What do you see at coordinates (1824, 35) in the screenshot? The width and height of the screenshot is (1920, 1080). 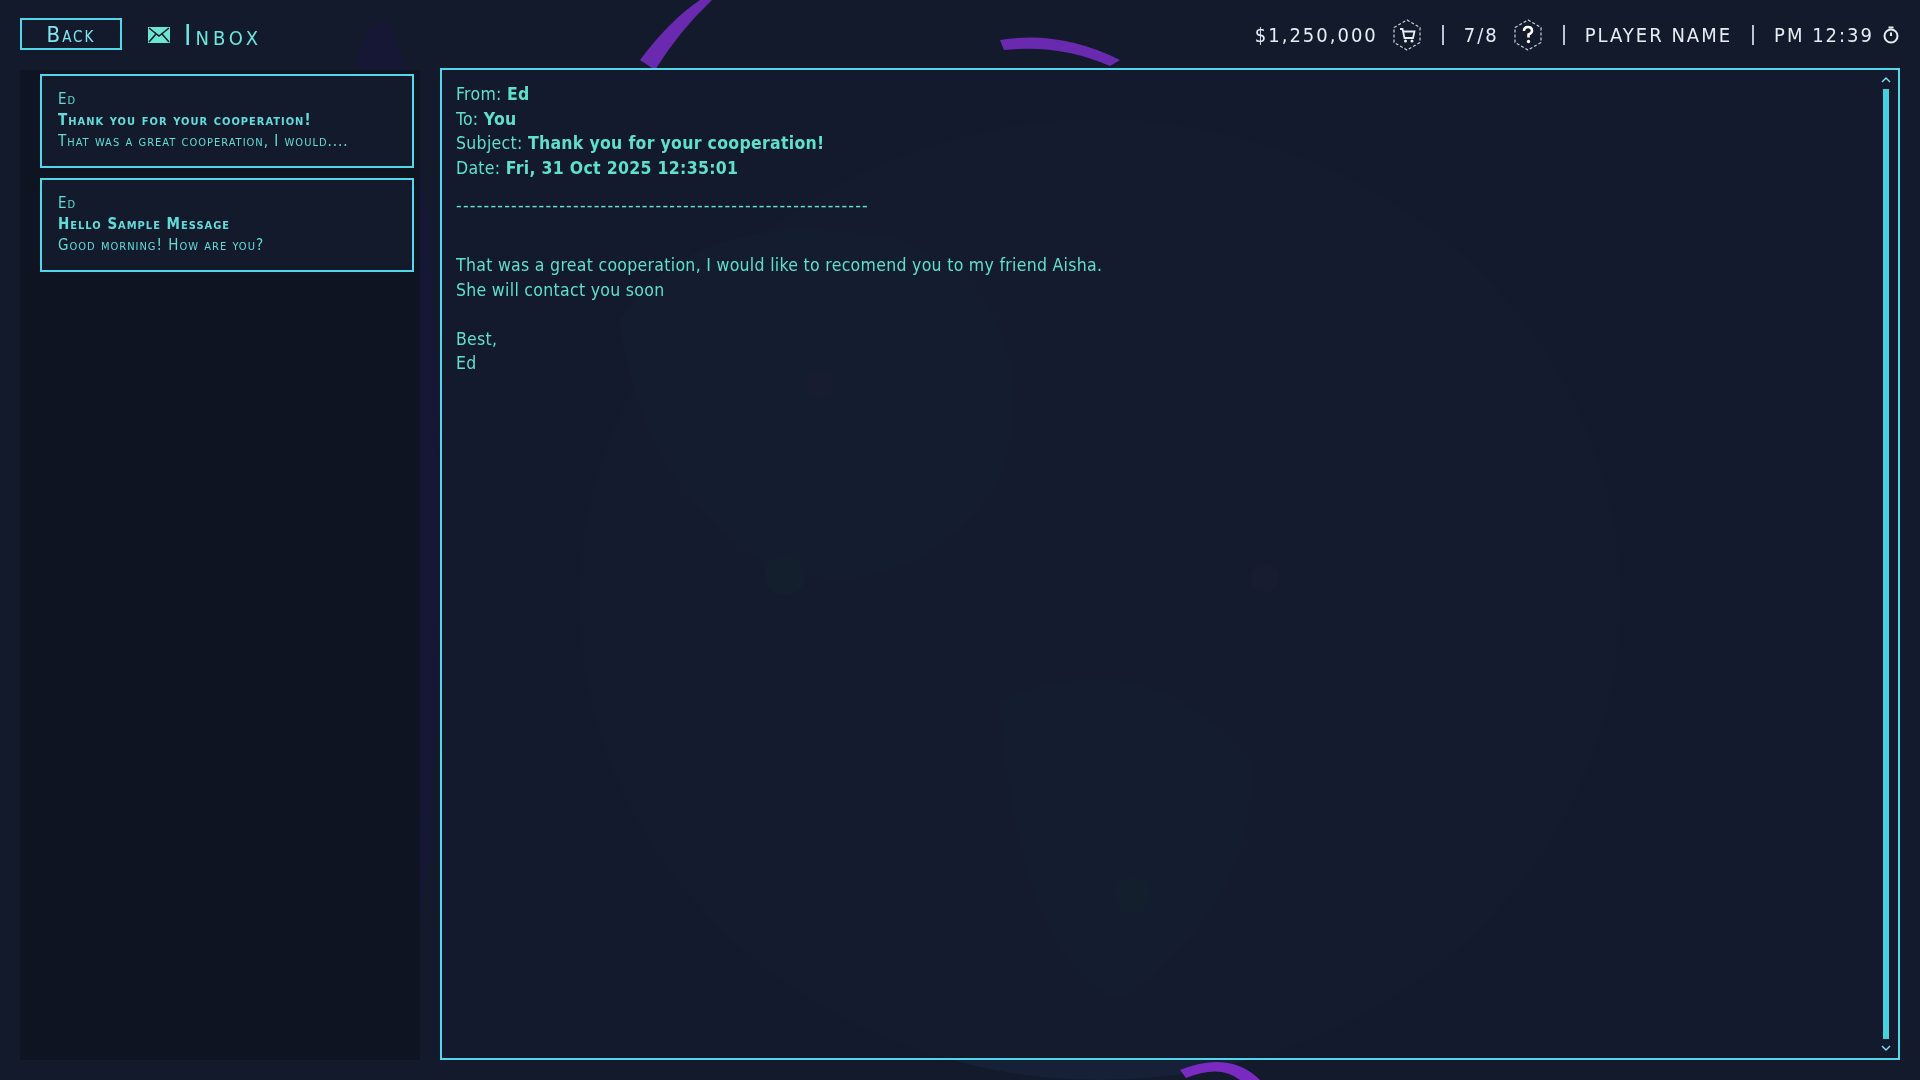 I see `clock-time: PM 12:39` at bounding box center [1824, 35].